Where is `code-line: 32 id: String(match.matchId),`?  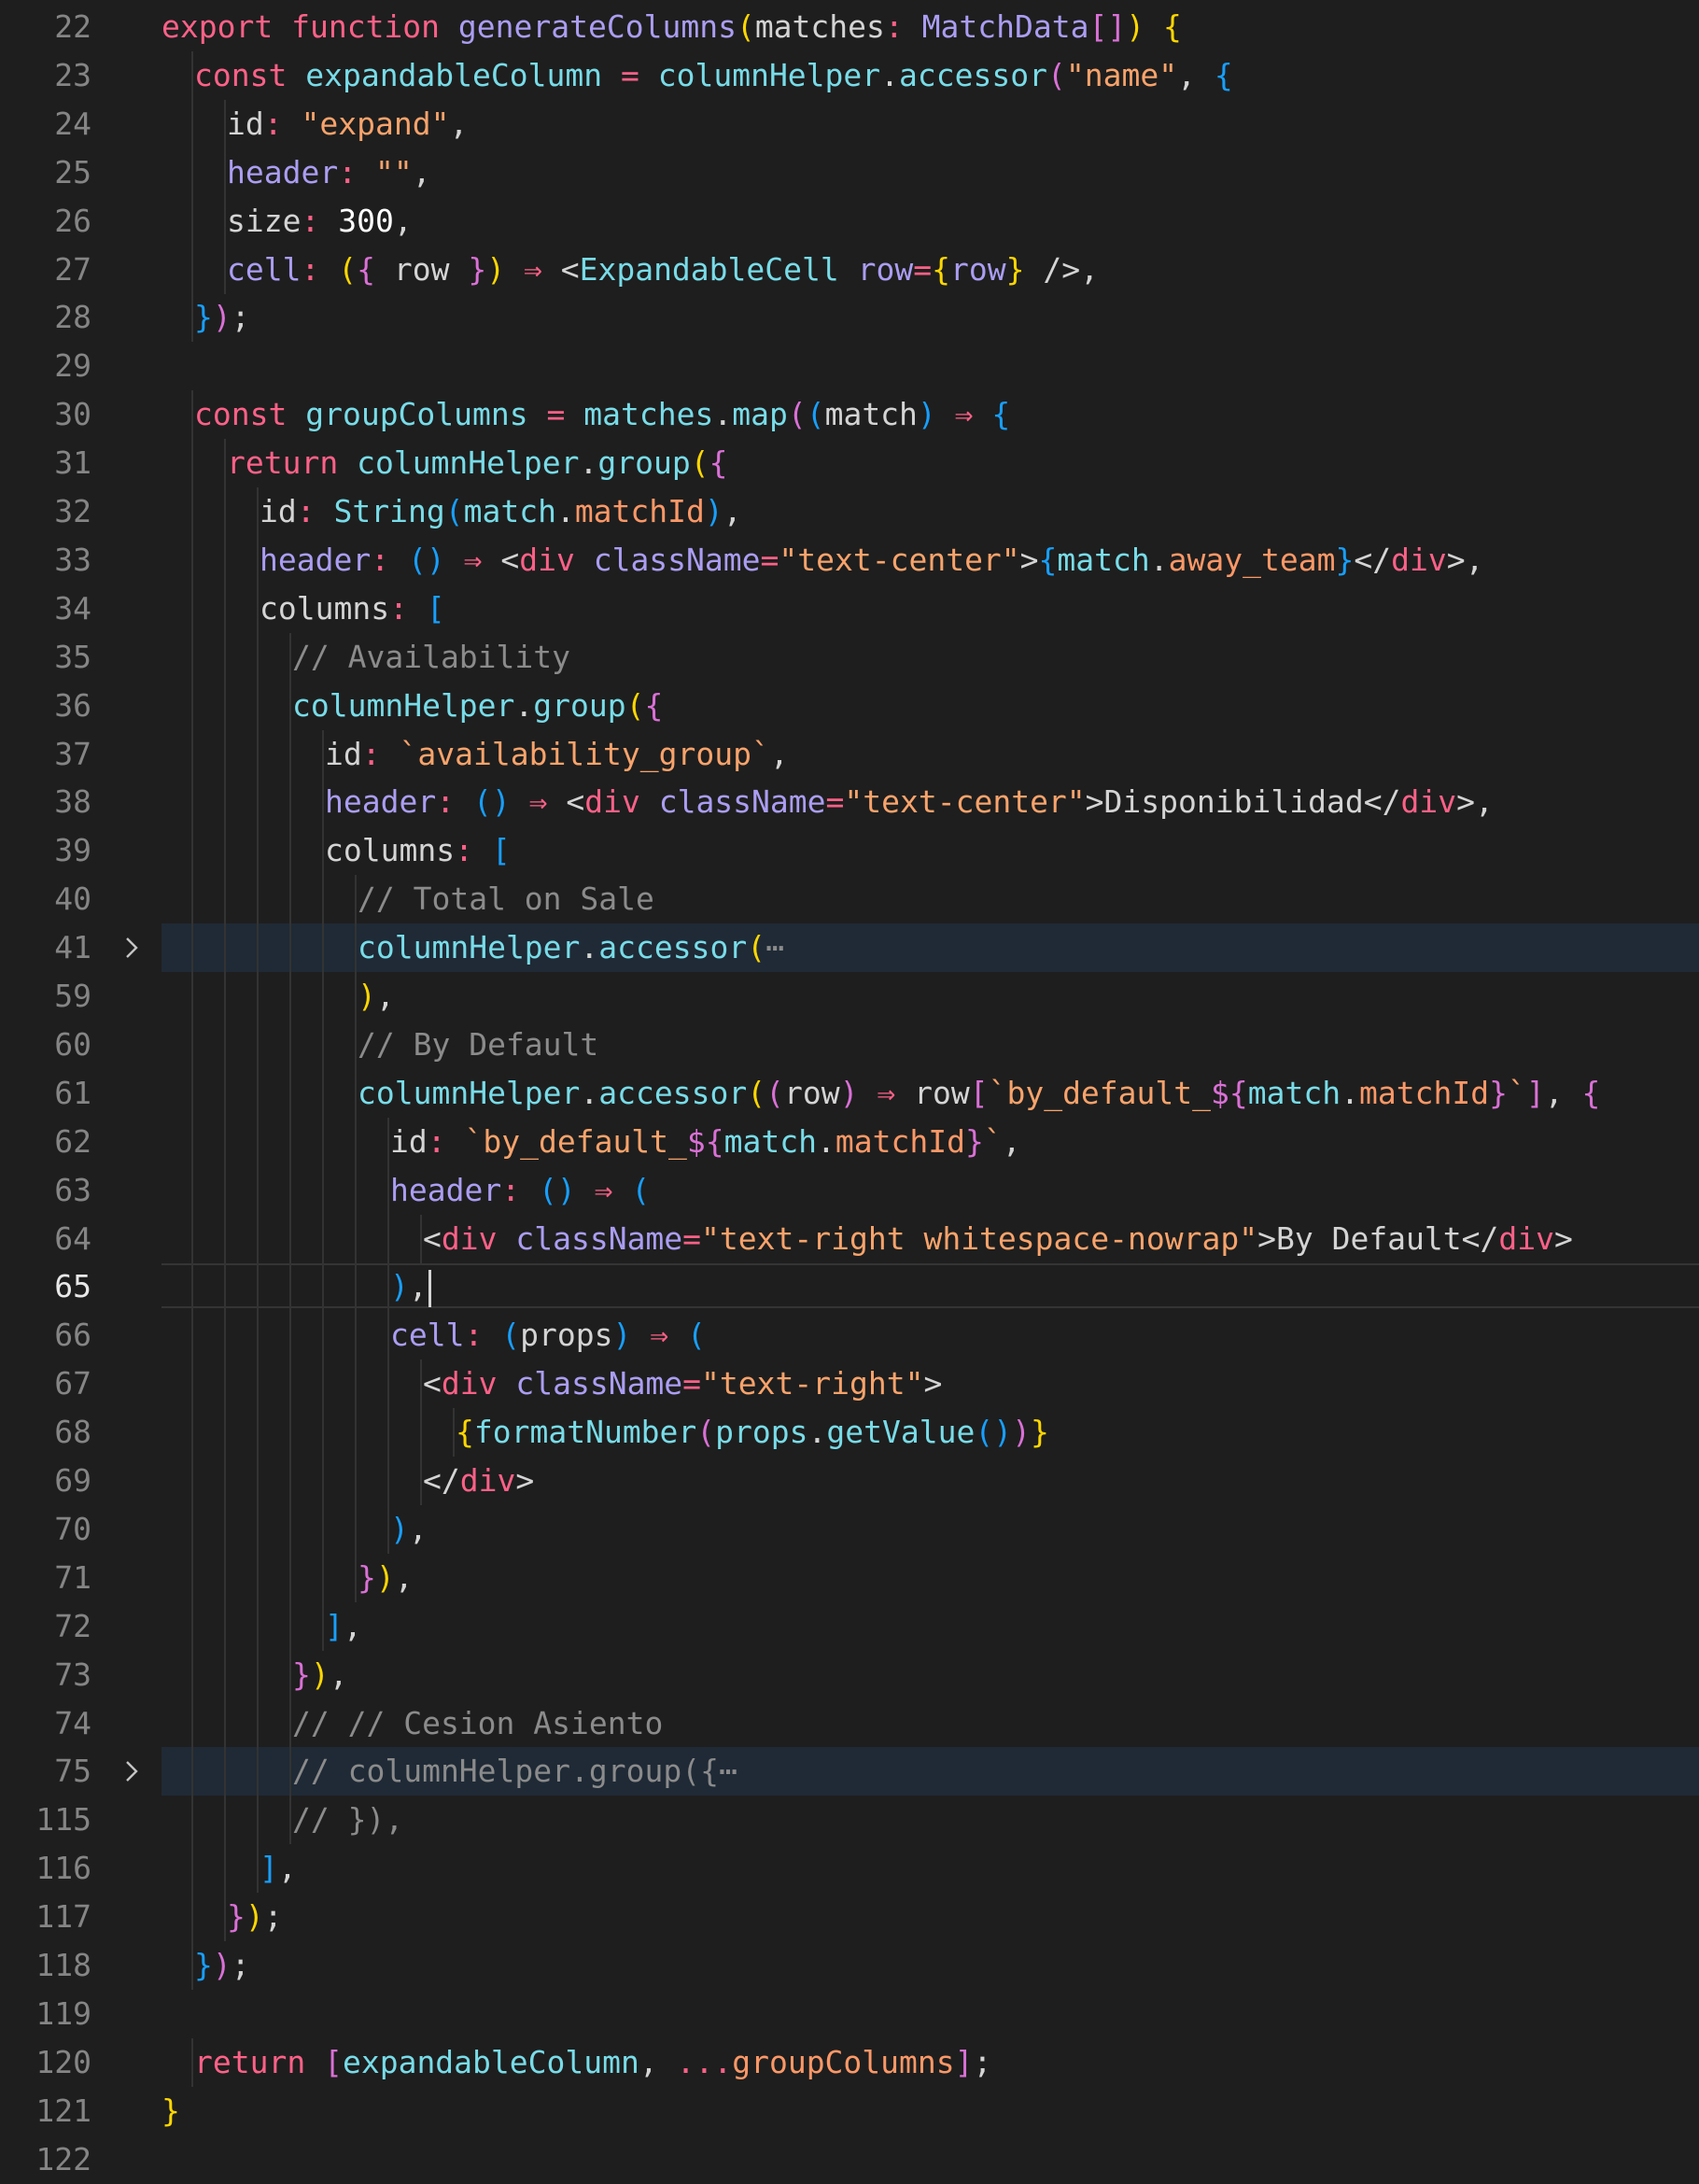 code-line: 32 id: String(match.matchId), is located at coordinates (850, 511).